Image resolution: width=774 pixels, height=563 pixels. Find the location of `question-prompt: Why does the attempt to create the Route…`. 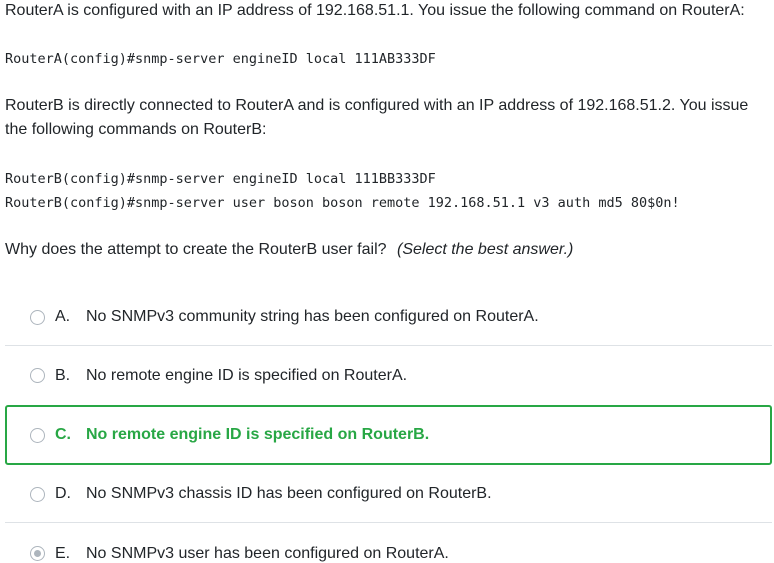

question-prompt: Why does the attempt to create the Route… is located at coordinates (387, 250).